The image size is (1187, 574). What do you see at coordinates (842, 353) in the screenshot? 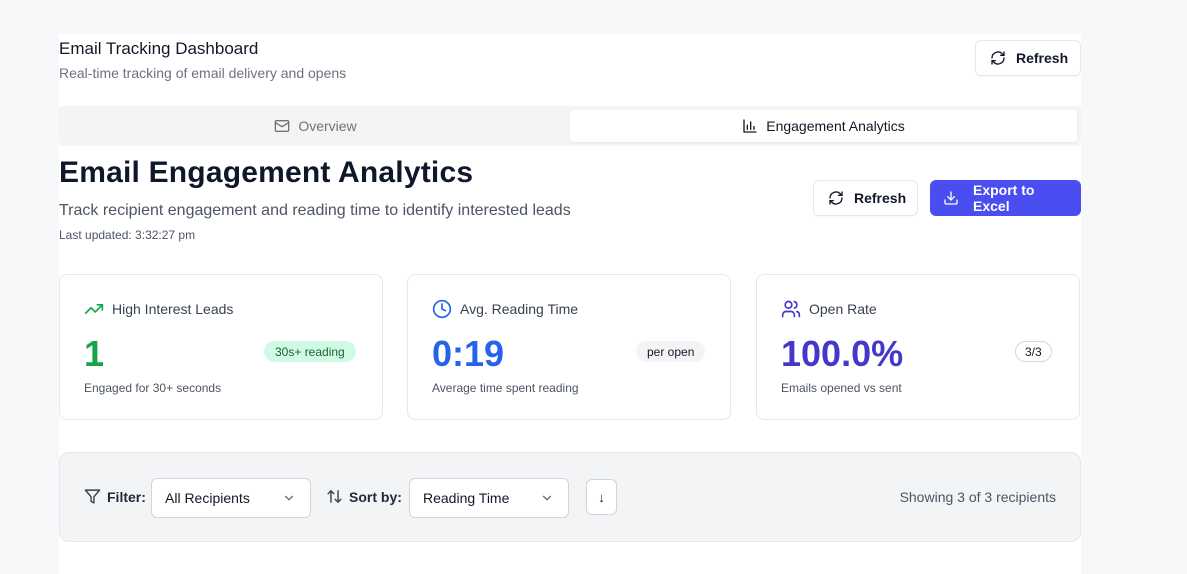
I see `stat-value: 100.0%` at bounding box center [842, 353].